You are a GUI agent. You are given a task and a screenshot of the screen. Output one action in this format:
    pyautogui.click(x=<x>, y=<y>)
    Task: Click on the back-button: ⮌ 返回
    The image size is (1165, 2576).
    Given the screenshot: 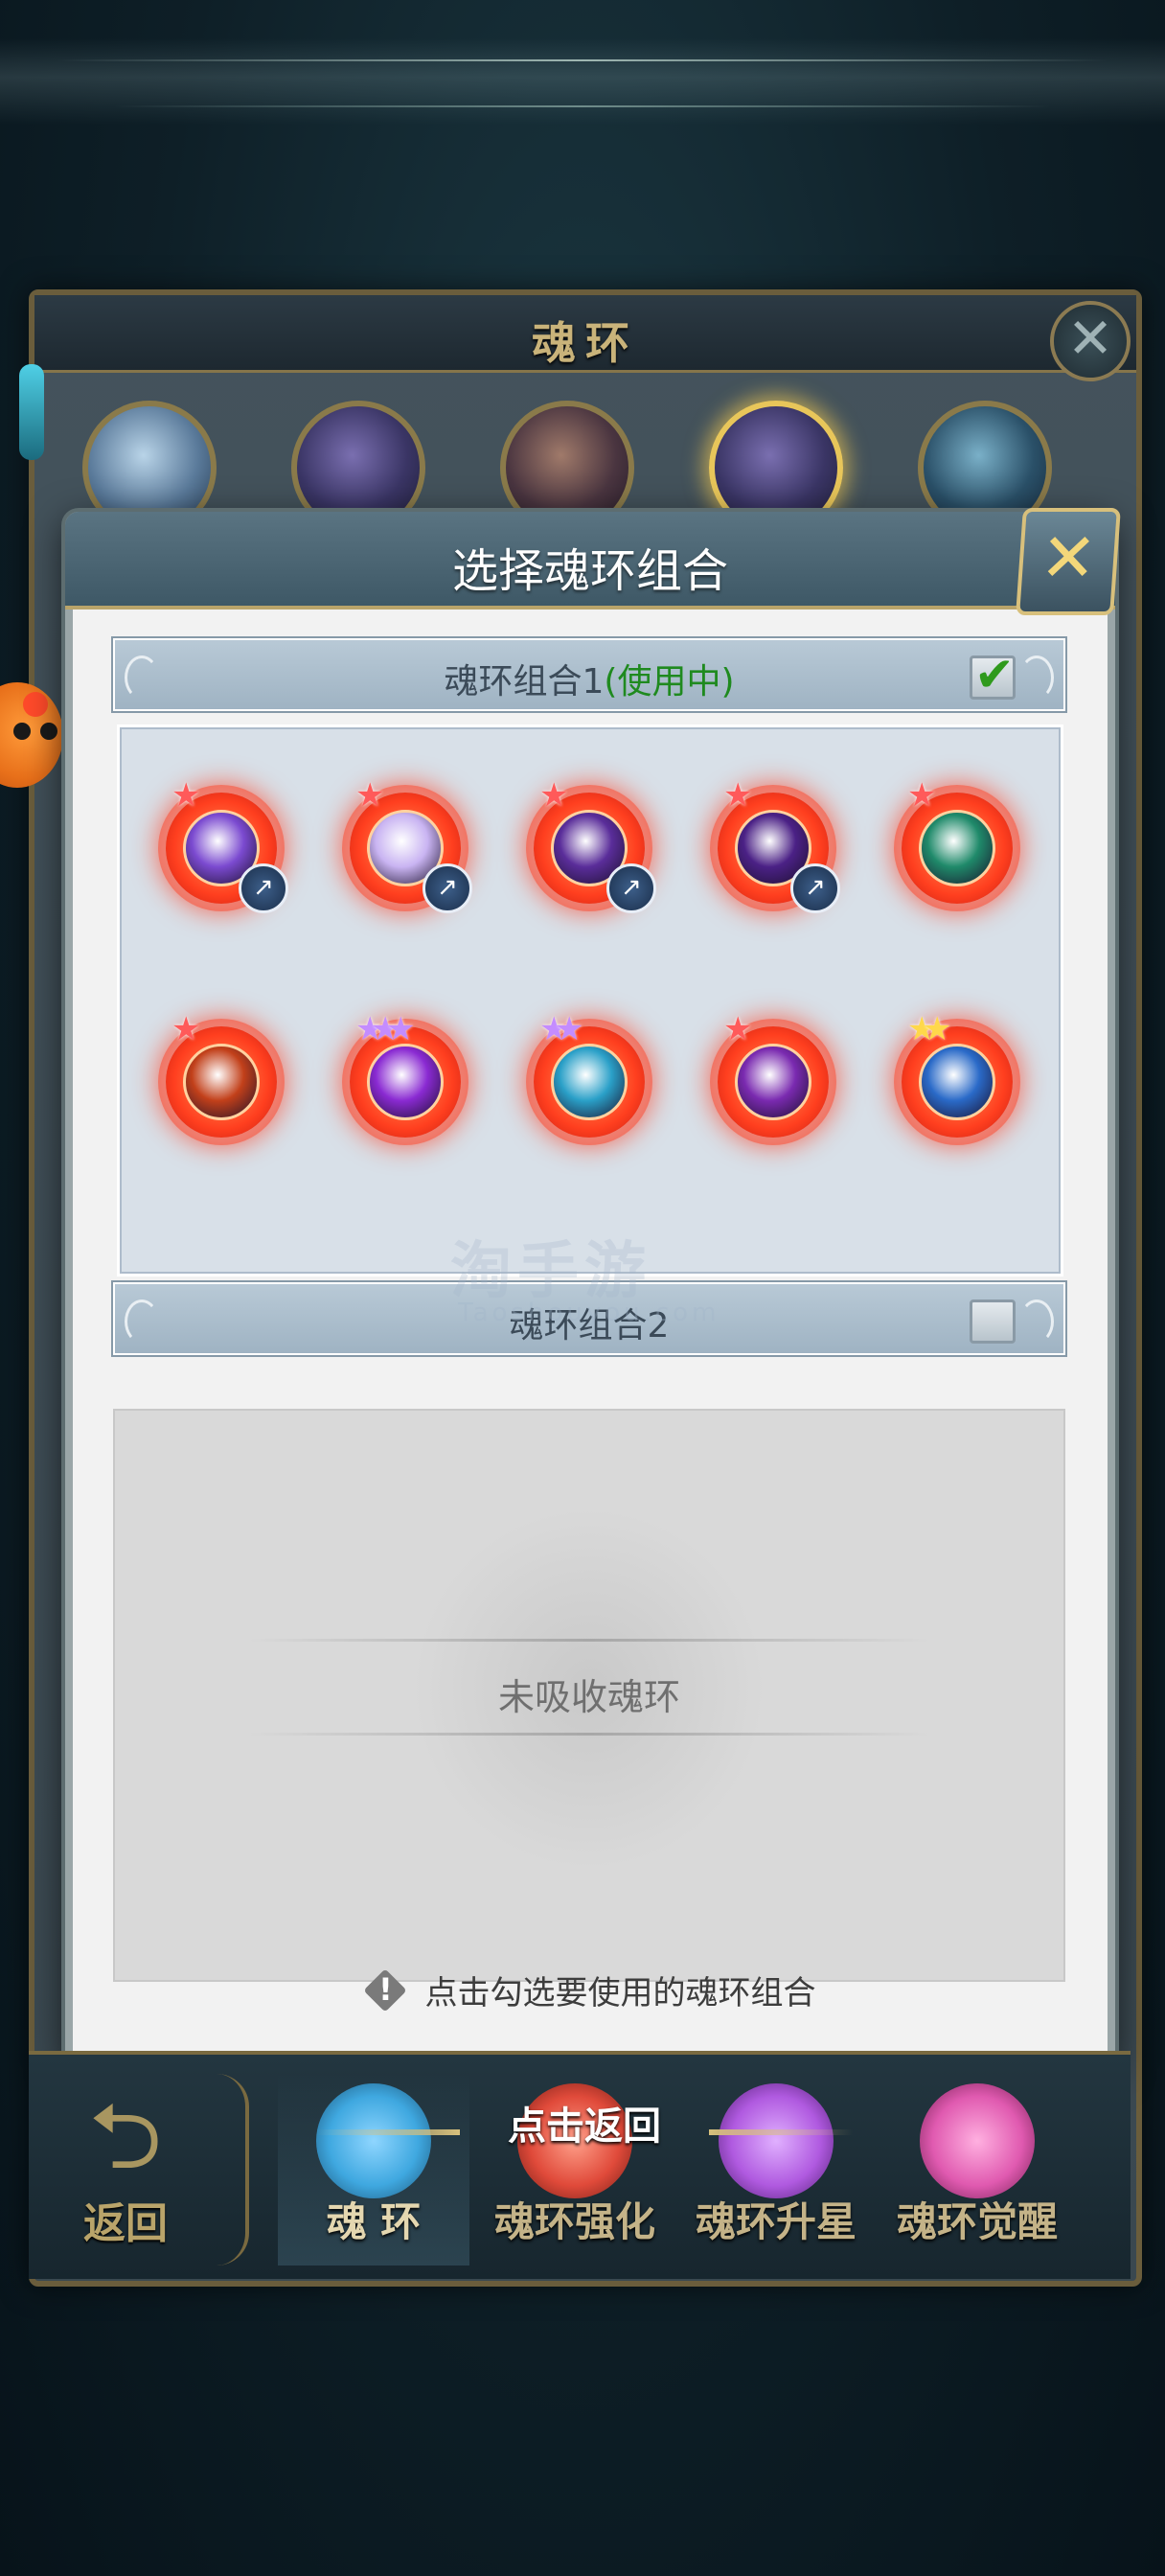 What is the action you would take?
    pyautogui.click(x=126, y=2169)
    